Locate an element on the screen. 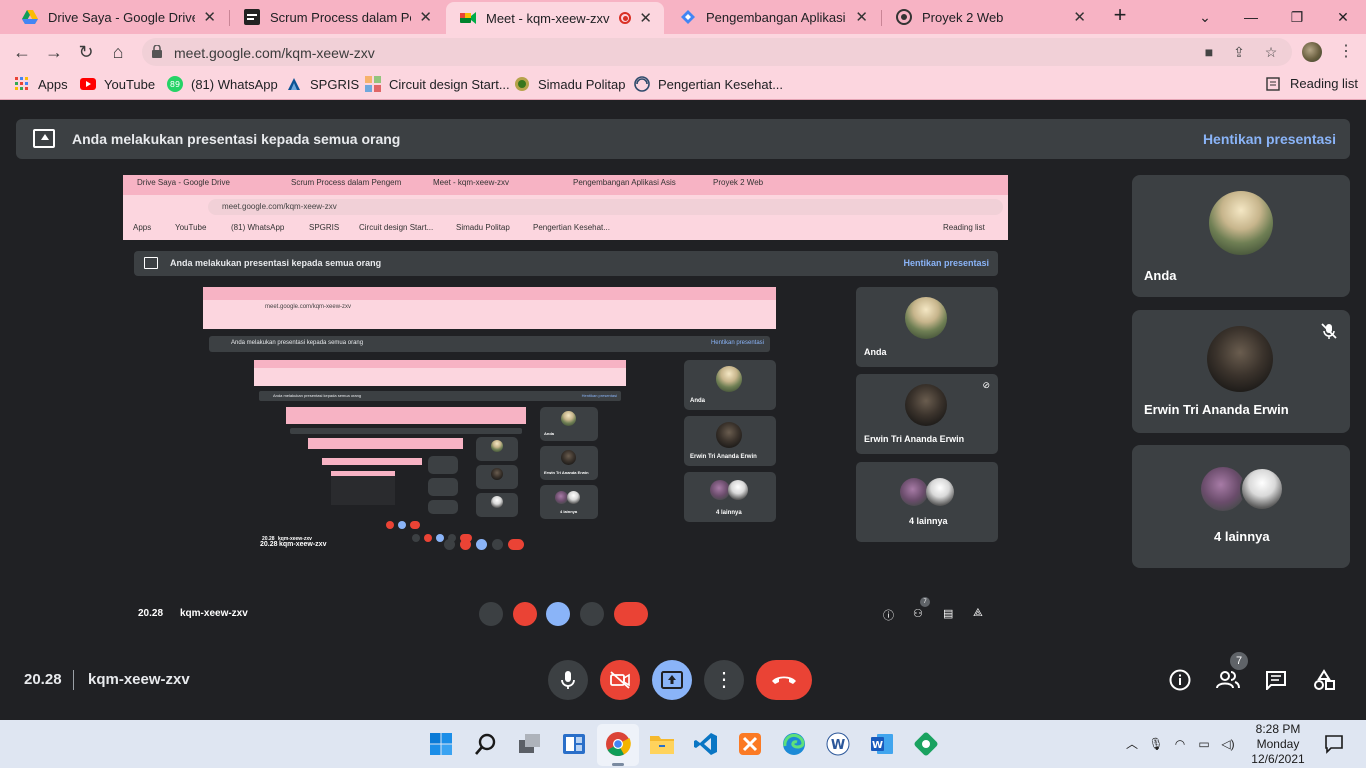 Image resolution: width=1366 pixels, height=768 pixels. leave-call-button is located at coordinates (784, 680).